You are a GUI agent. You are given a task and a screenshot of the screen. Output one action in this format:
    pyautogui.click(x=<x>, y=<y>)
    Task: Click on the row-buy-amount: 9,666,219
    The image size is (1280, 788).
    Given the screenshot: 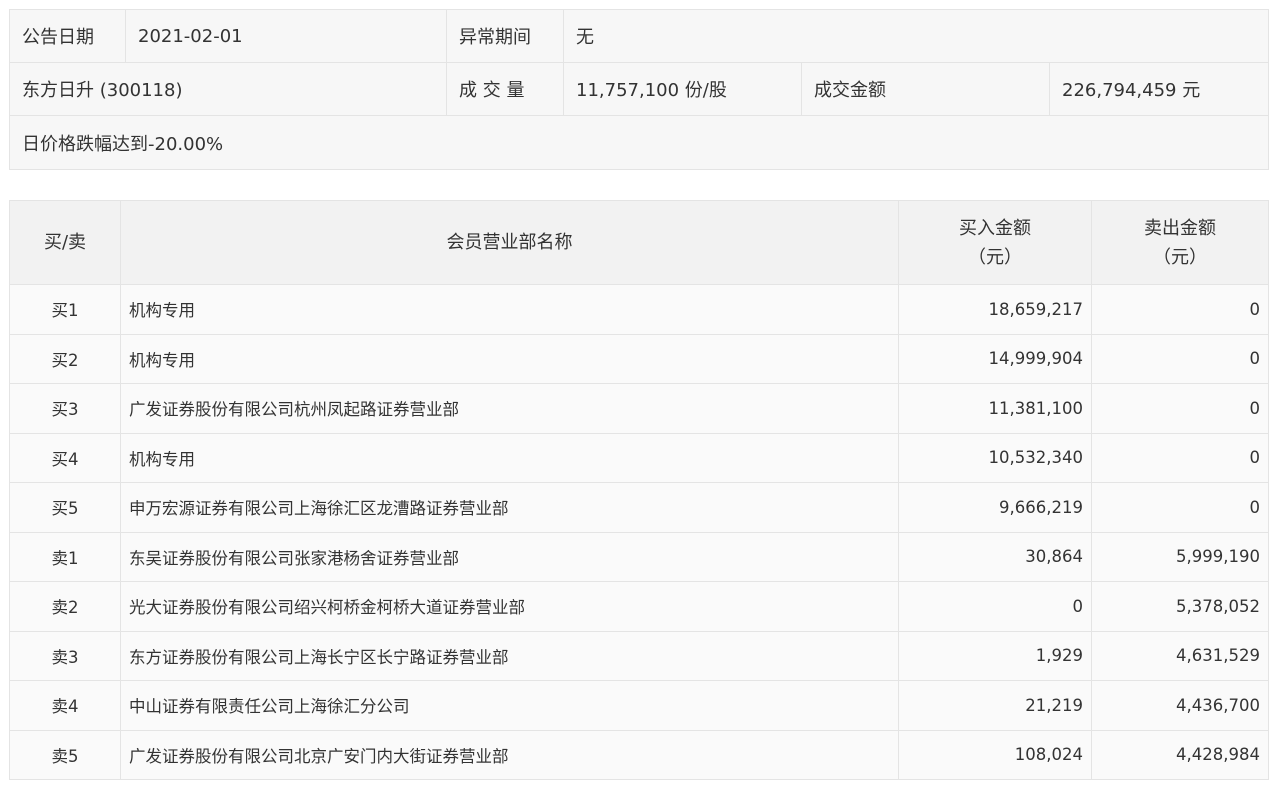 What is the action you would take?
    pyautogui.click(x=995, y=507)
    